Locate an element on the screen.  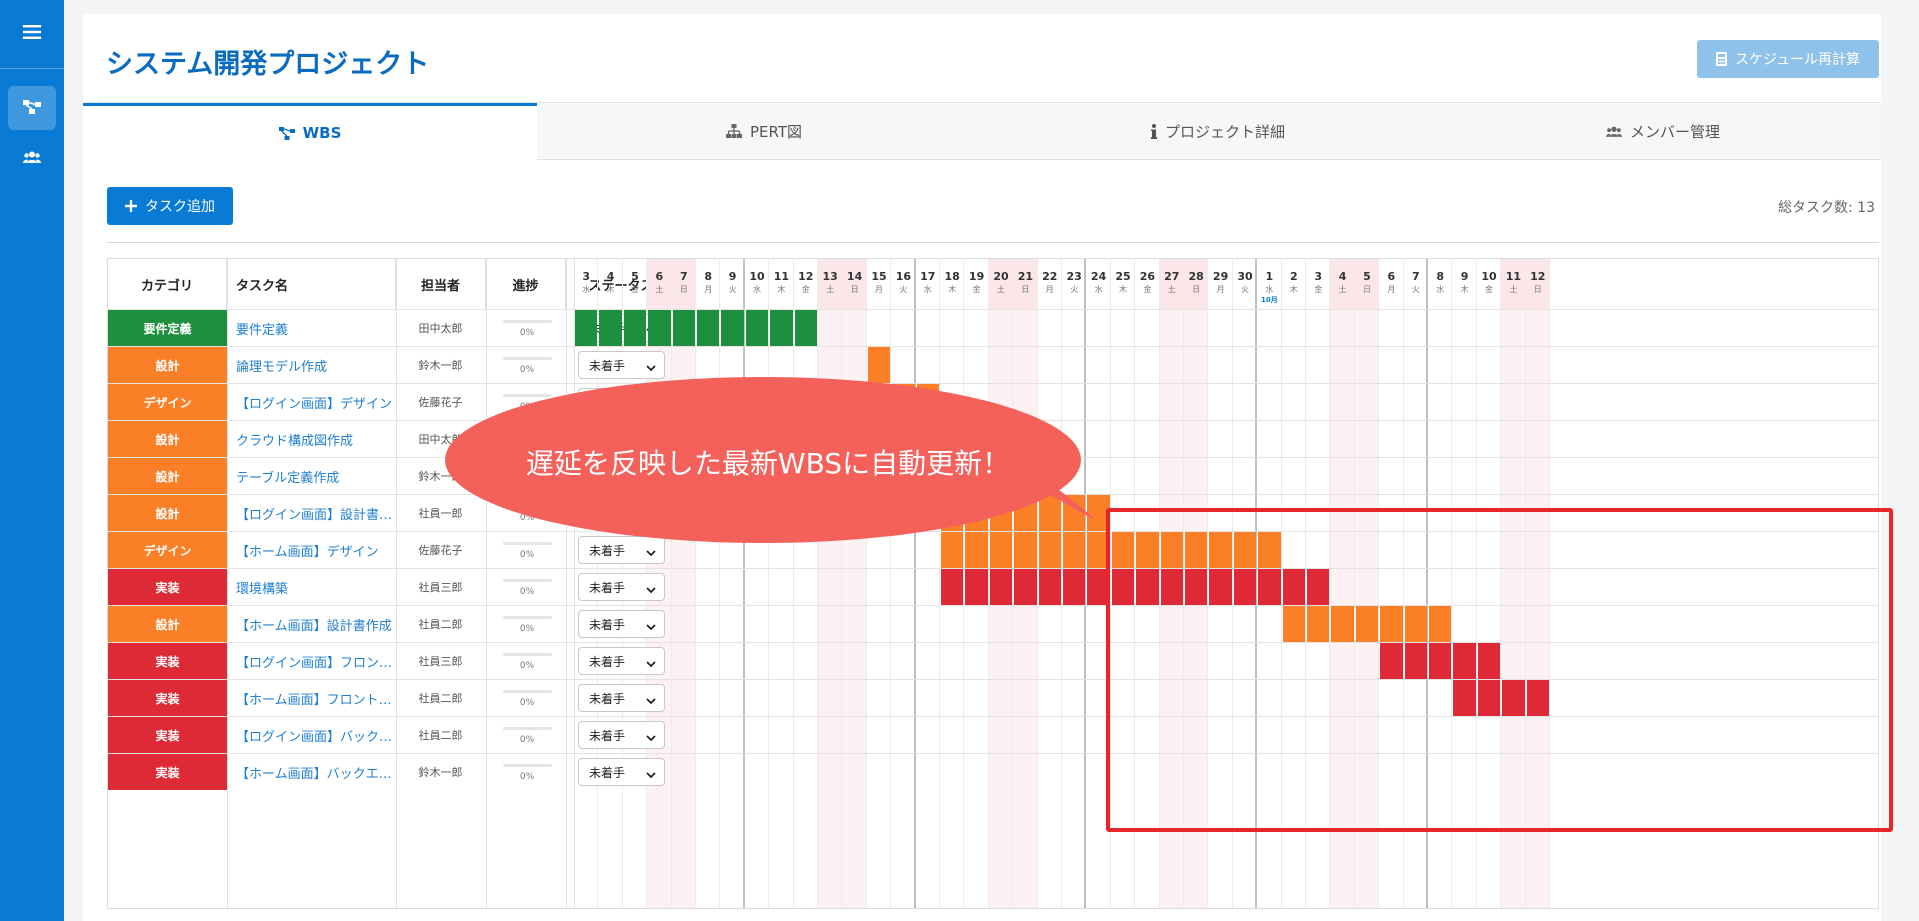
category-badge: 設計 is located at coordinates (167, 439).